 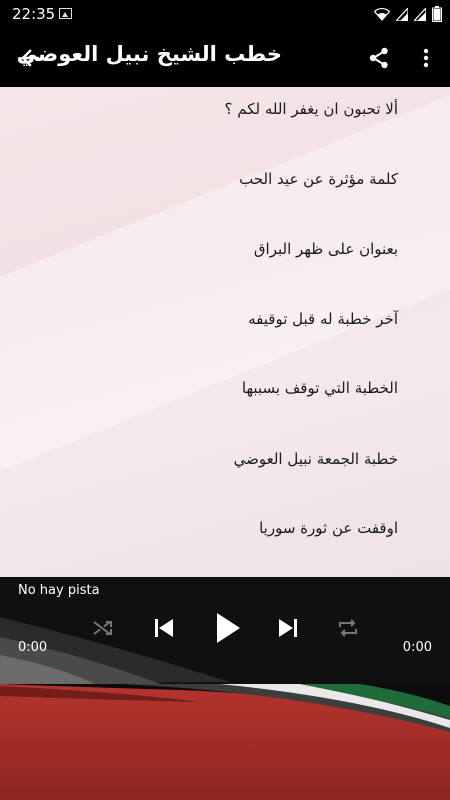 I want to click on list-item: الخطبة التي توقف بسببها, so click(x=320, y=388).